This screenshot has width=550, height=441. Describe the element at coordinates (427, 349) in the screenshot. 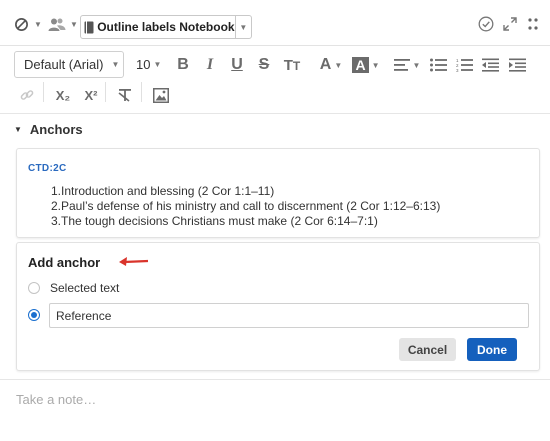

I see `cancel-button: Cancel` at that location.